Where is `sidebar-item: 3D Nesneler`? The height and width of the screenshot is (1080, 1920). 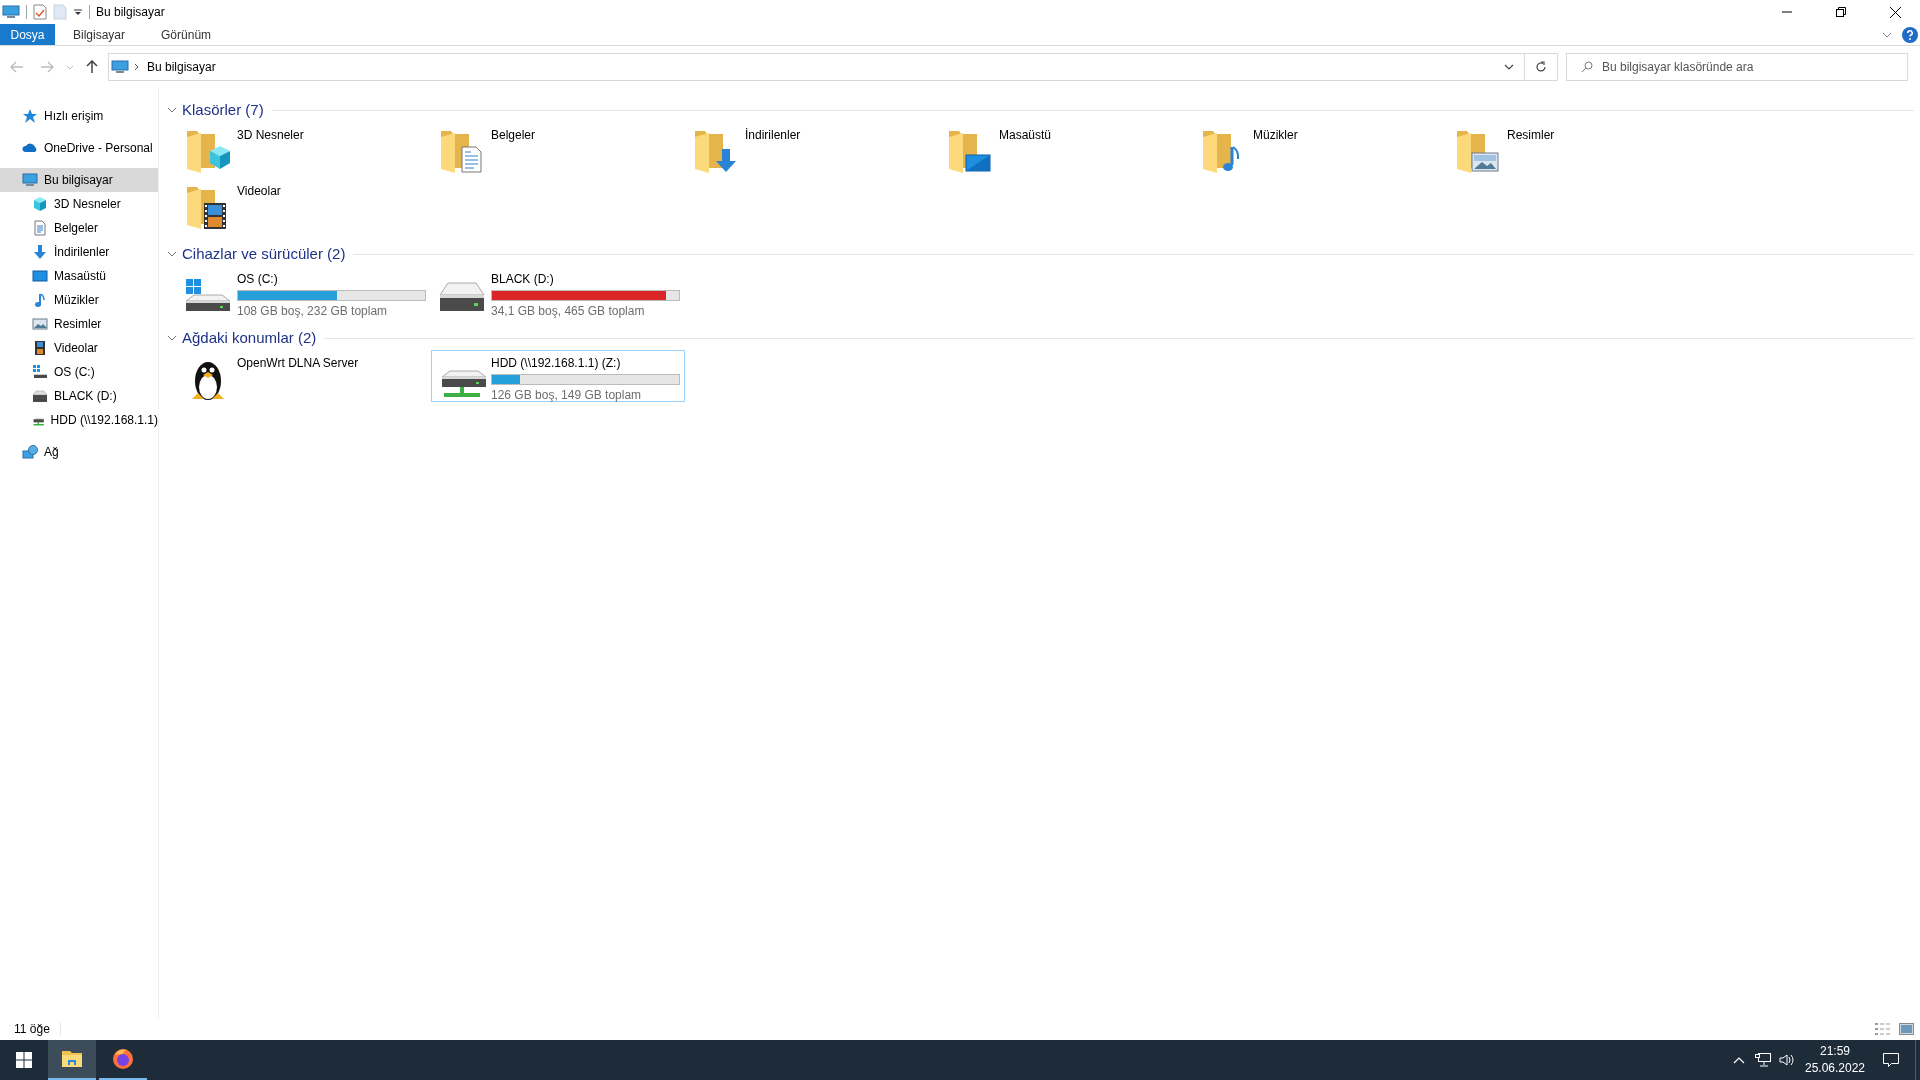
sidebar-item: 3D Nesneler is located at coordinates (79, 204).